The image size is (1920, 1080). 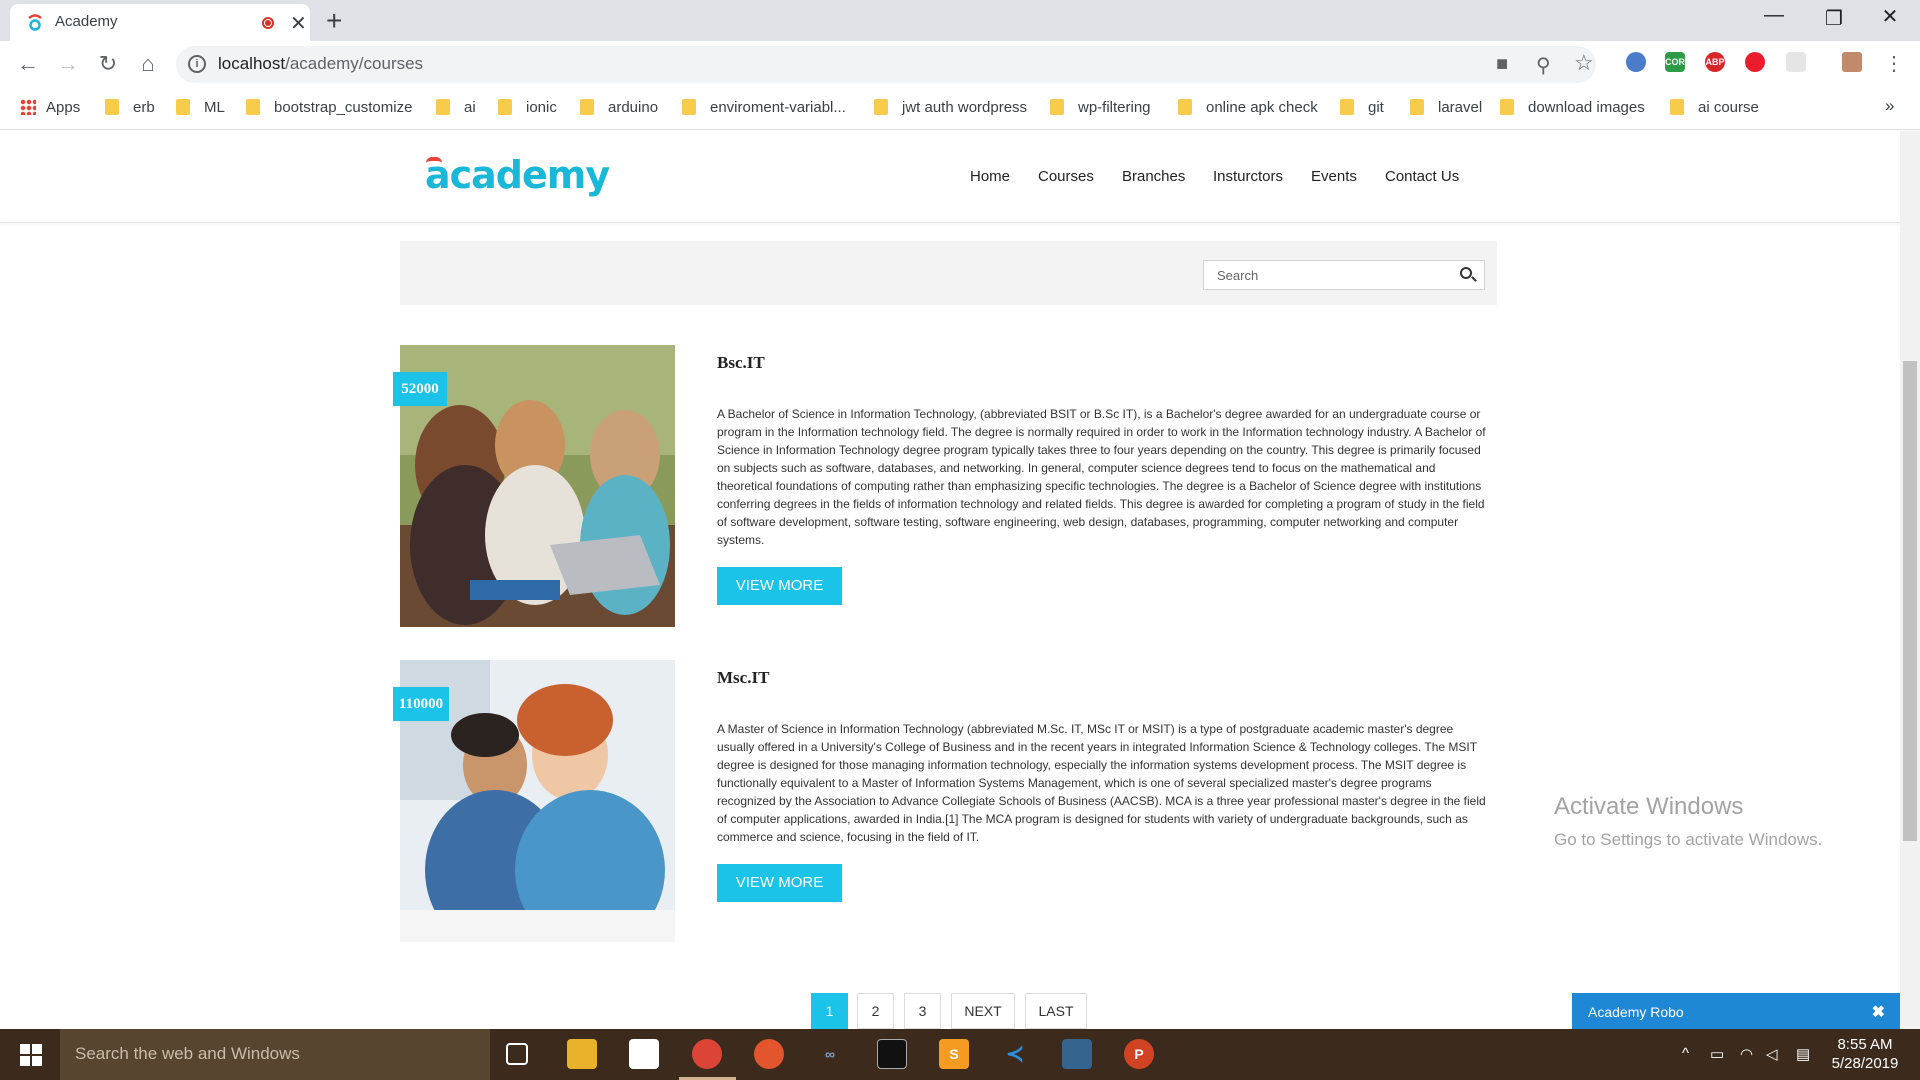 What do you see at coordinates (517, 1054) in the screenshot?
I see `task-view-icon` at bounding box center [517, 1054].